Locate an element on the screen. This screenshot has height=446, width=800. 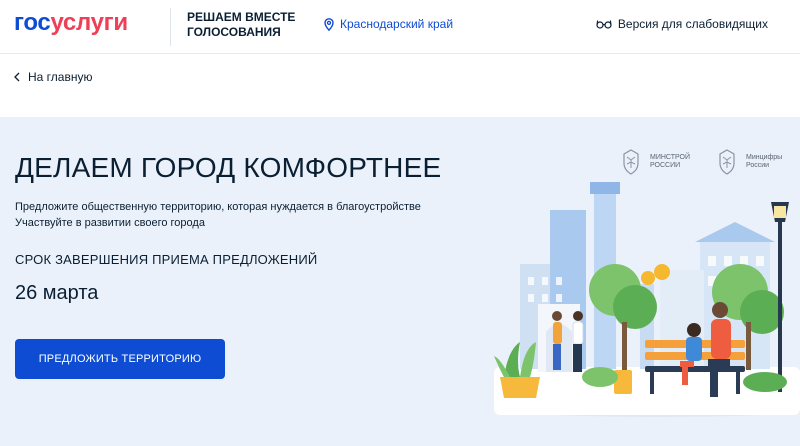
region-label: Краснодарский край is located at coordinates (397, 24).